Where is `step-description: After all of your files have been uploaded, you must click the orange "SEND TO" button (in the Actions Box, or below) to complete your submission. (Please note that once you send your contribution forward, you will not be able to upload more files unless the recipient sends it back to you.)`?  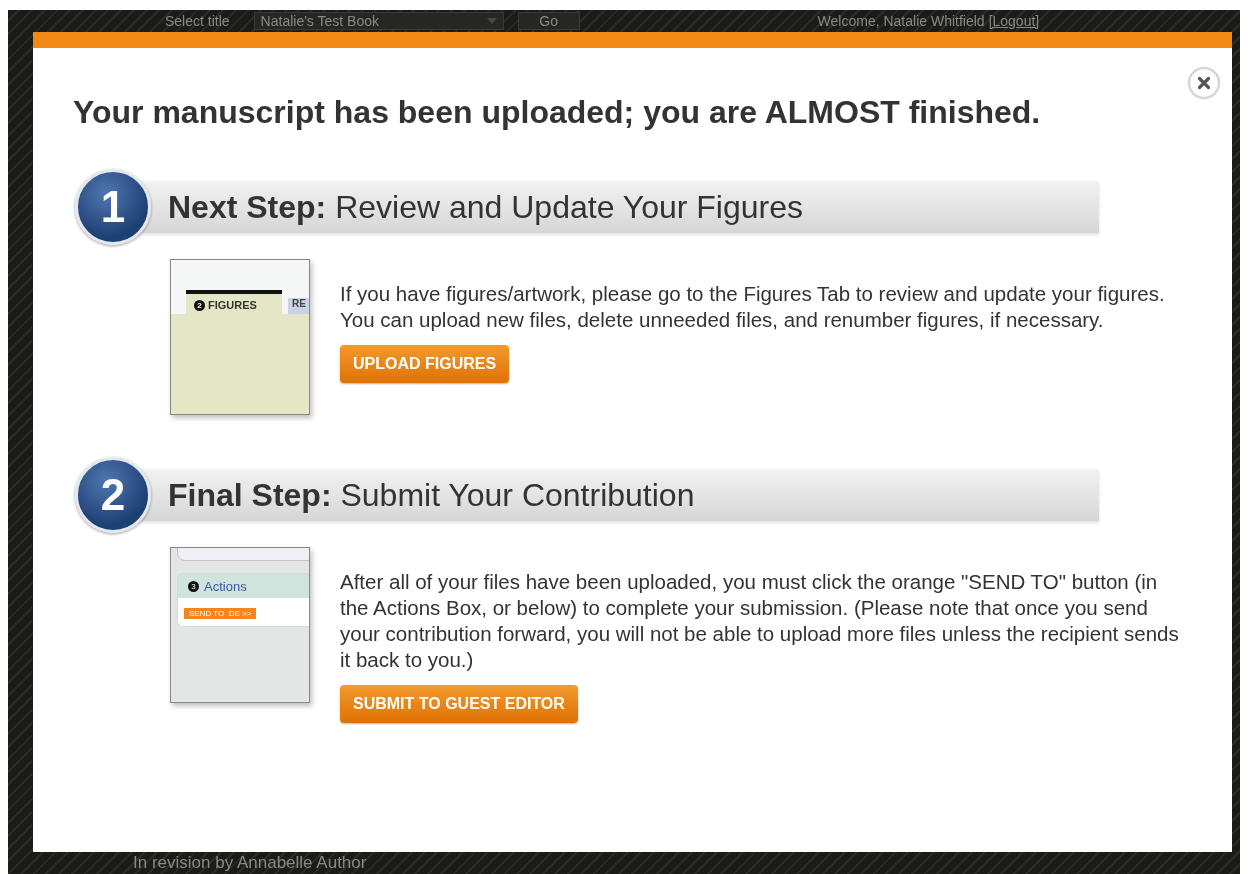 step-description: After all of your files have been uploaded, you must click the orange "SEND TO" button (in the Actions Box, or below) to complete your submission. (Please note that once you send your contribution forward, you will not be able to upload more files unless the recipient sends it back to you.) is located at coordinates (760, 621).